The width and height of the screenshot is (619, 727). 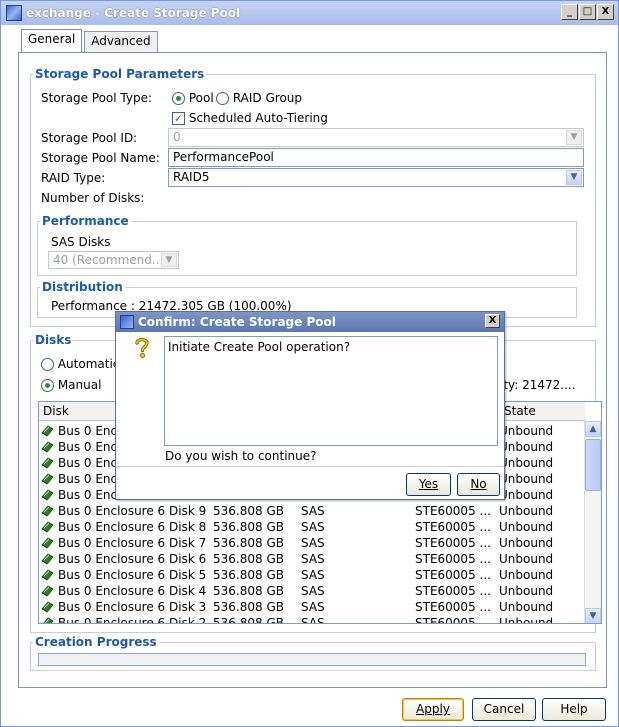 What do you see at coordinates (492, 321) in the screenshot?
I see `confirm-dialog-close-button: X` at bounding box center [492, 321].